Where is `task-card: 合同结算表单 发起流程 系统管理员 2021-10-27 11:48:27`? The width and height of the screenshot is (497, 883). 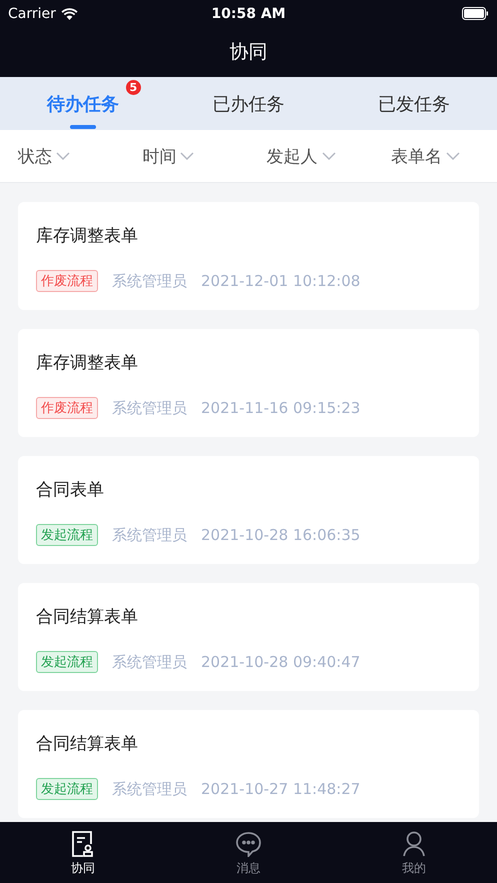 task-card: 合同结算表单 发起流程 系统管理员 2021-10-27 11:48:27 is located at coordinates (248, 764).